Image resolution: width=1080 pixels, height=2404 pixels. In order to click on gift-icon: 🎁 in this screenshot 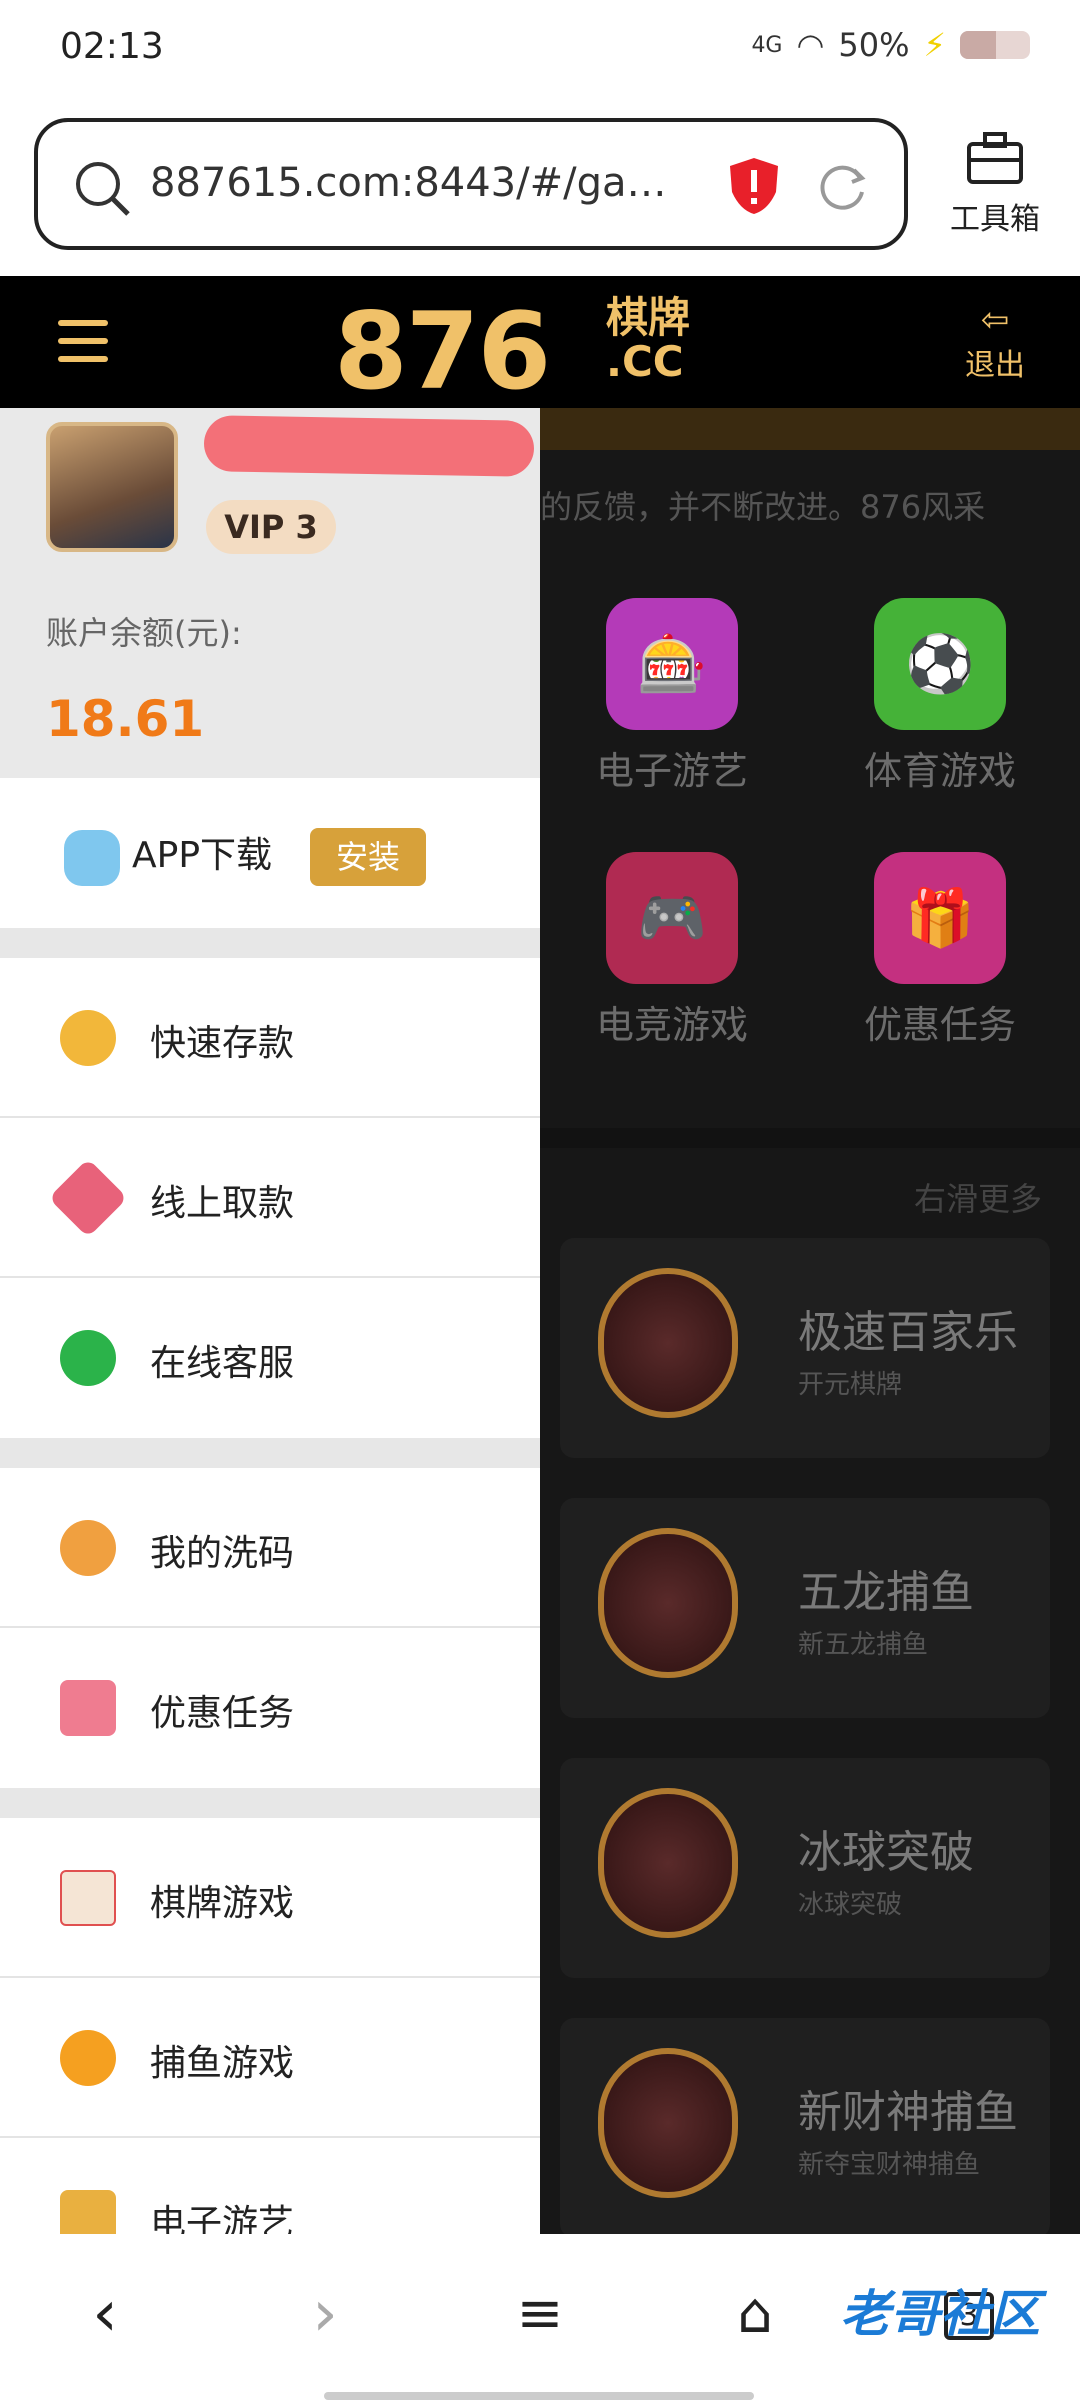, I will do `click(940, 918)`.